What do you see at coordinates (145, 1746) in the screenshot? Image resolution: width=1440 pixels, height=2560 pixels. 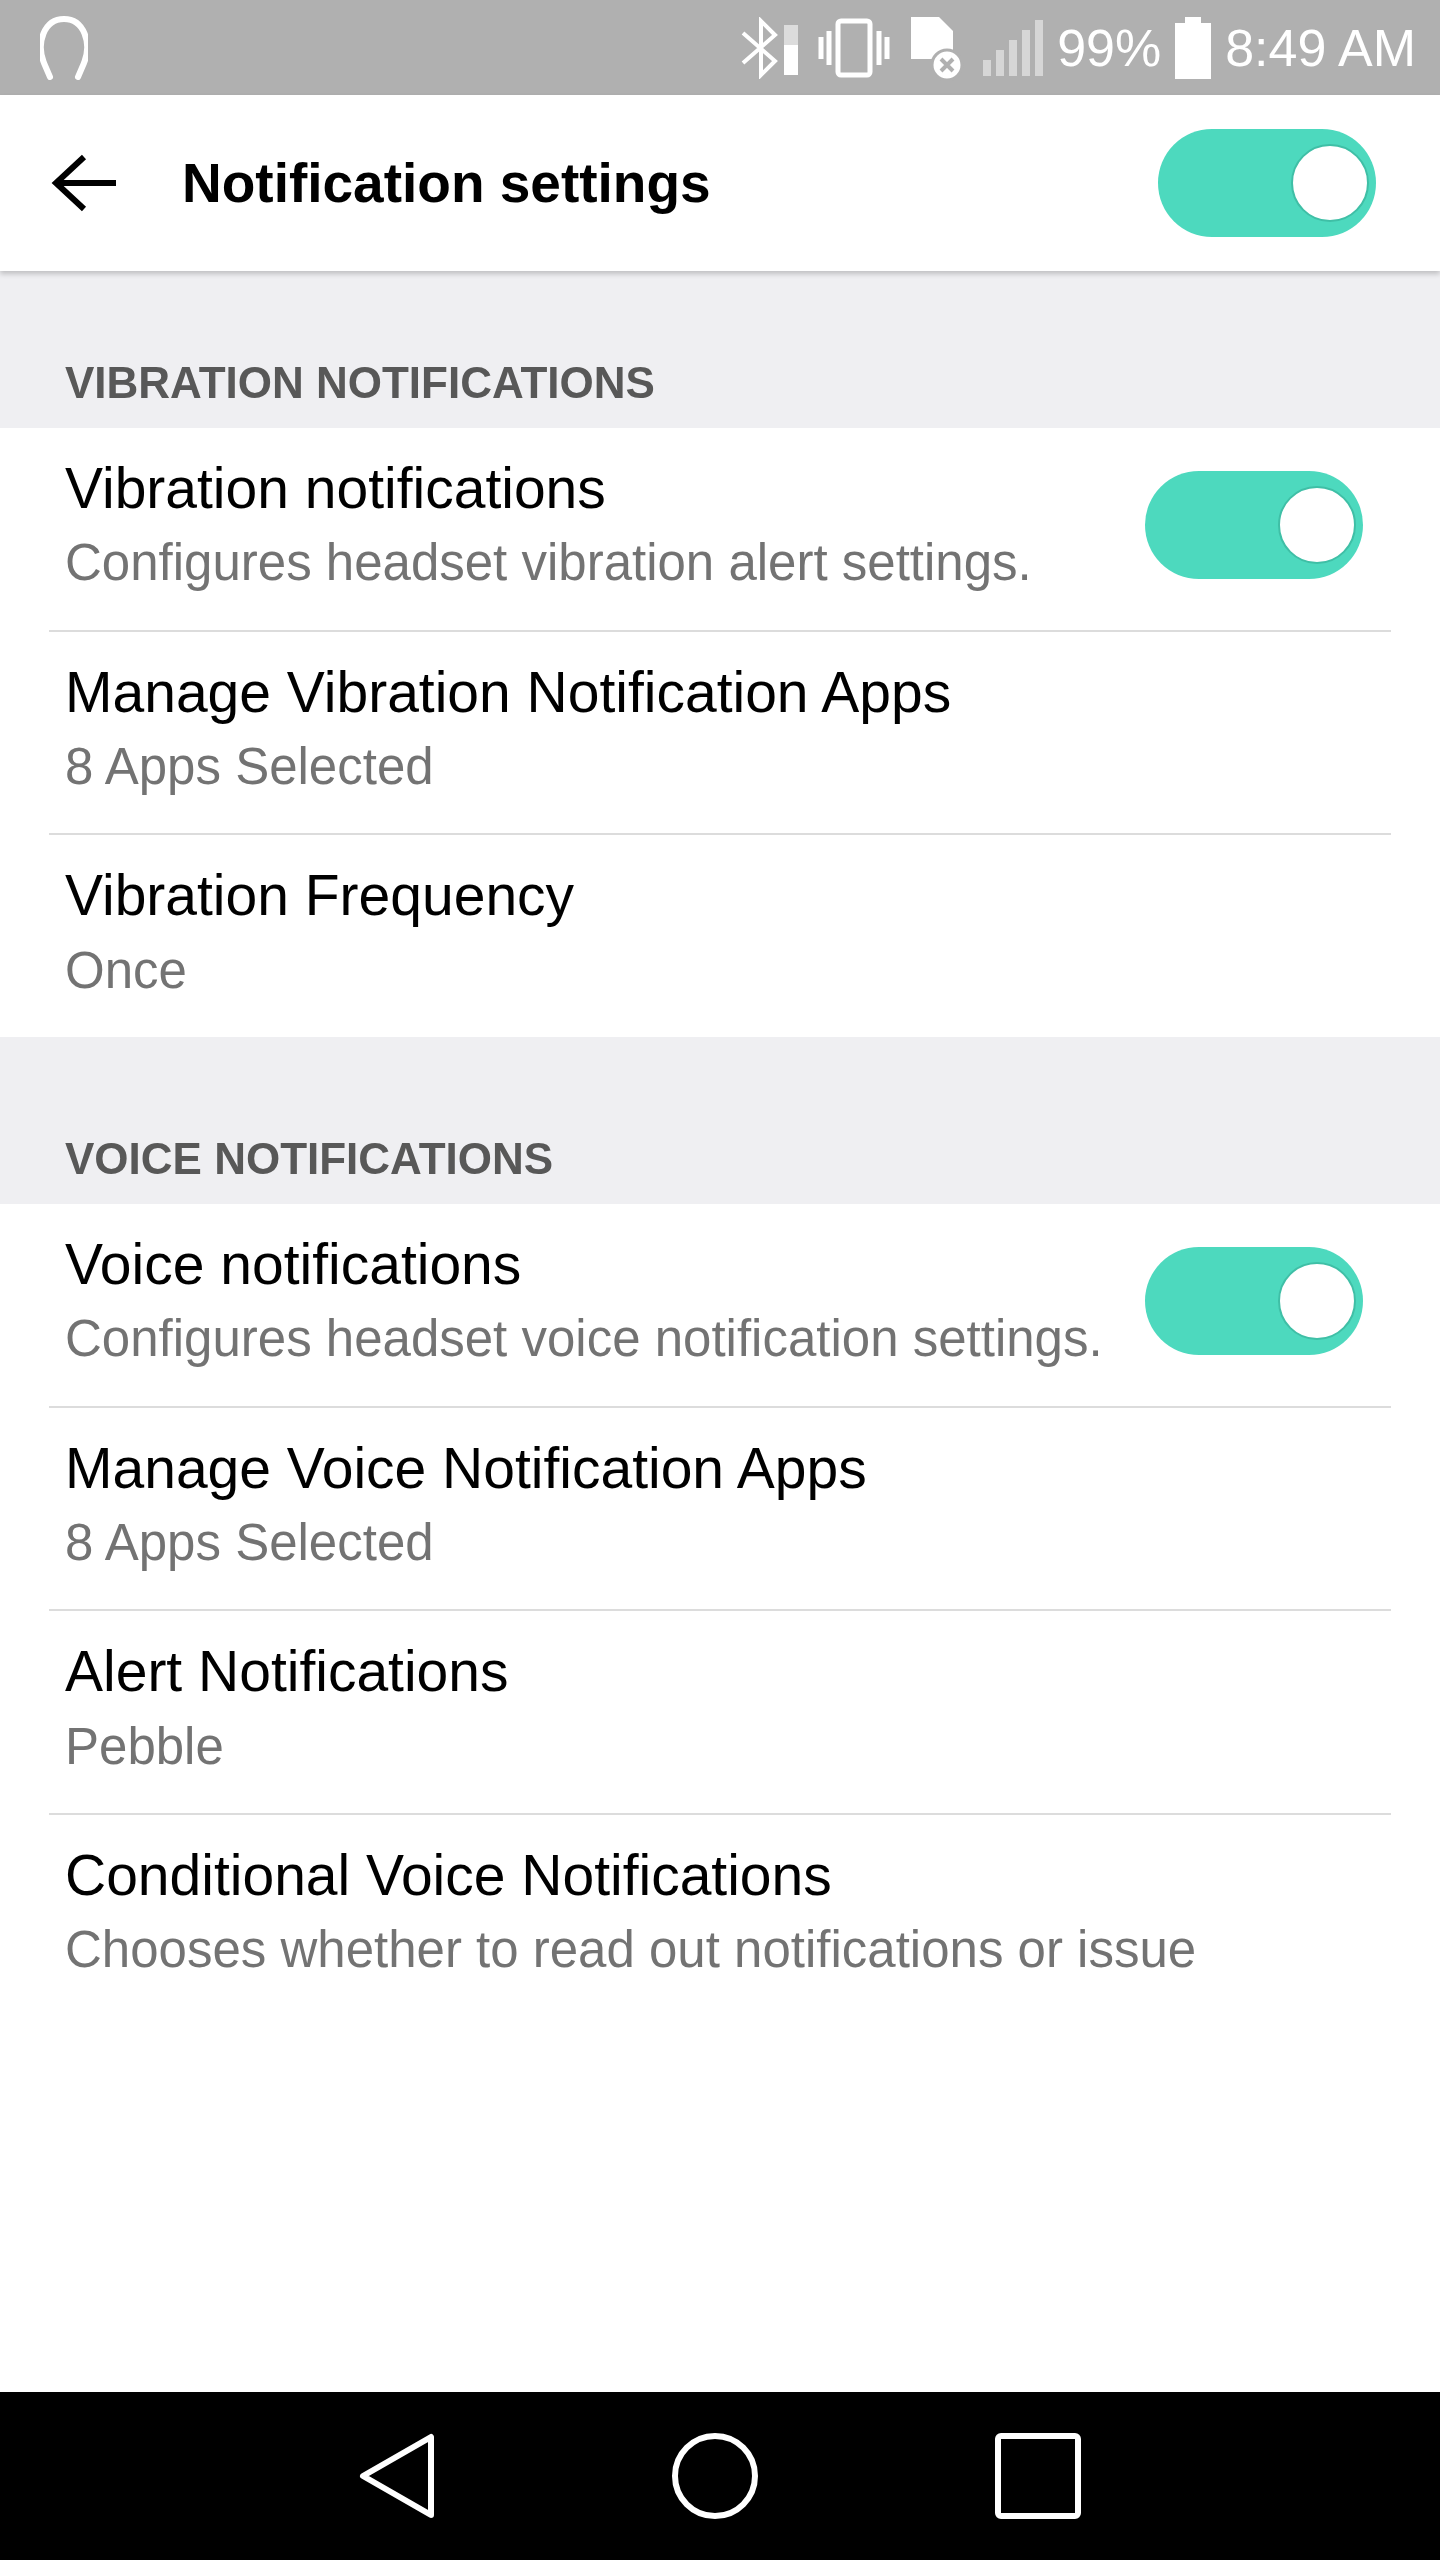 I see `setting-subtitle: Pebble` at bounding box center [145, 1746].